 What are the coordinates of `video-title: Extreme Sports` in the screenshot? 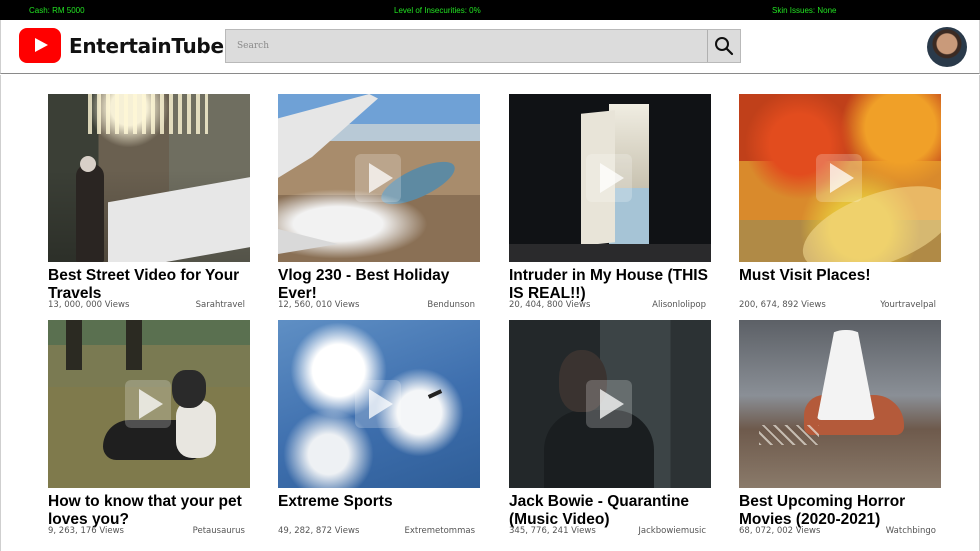 It's located at (379, 511).